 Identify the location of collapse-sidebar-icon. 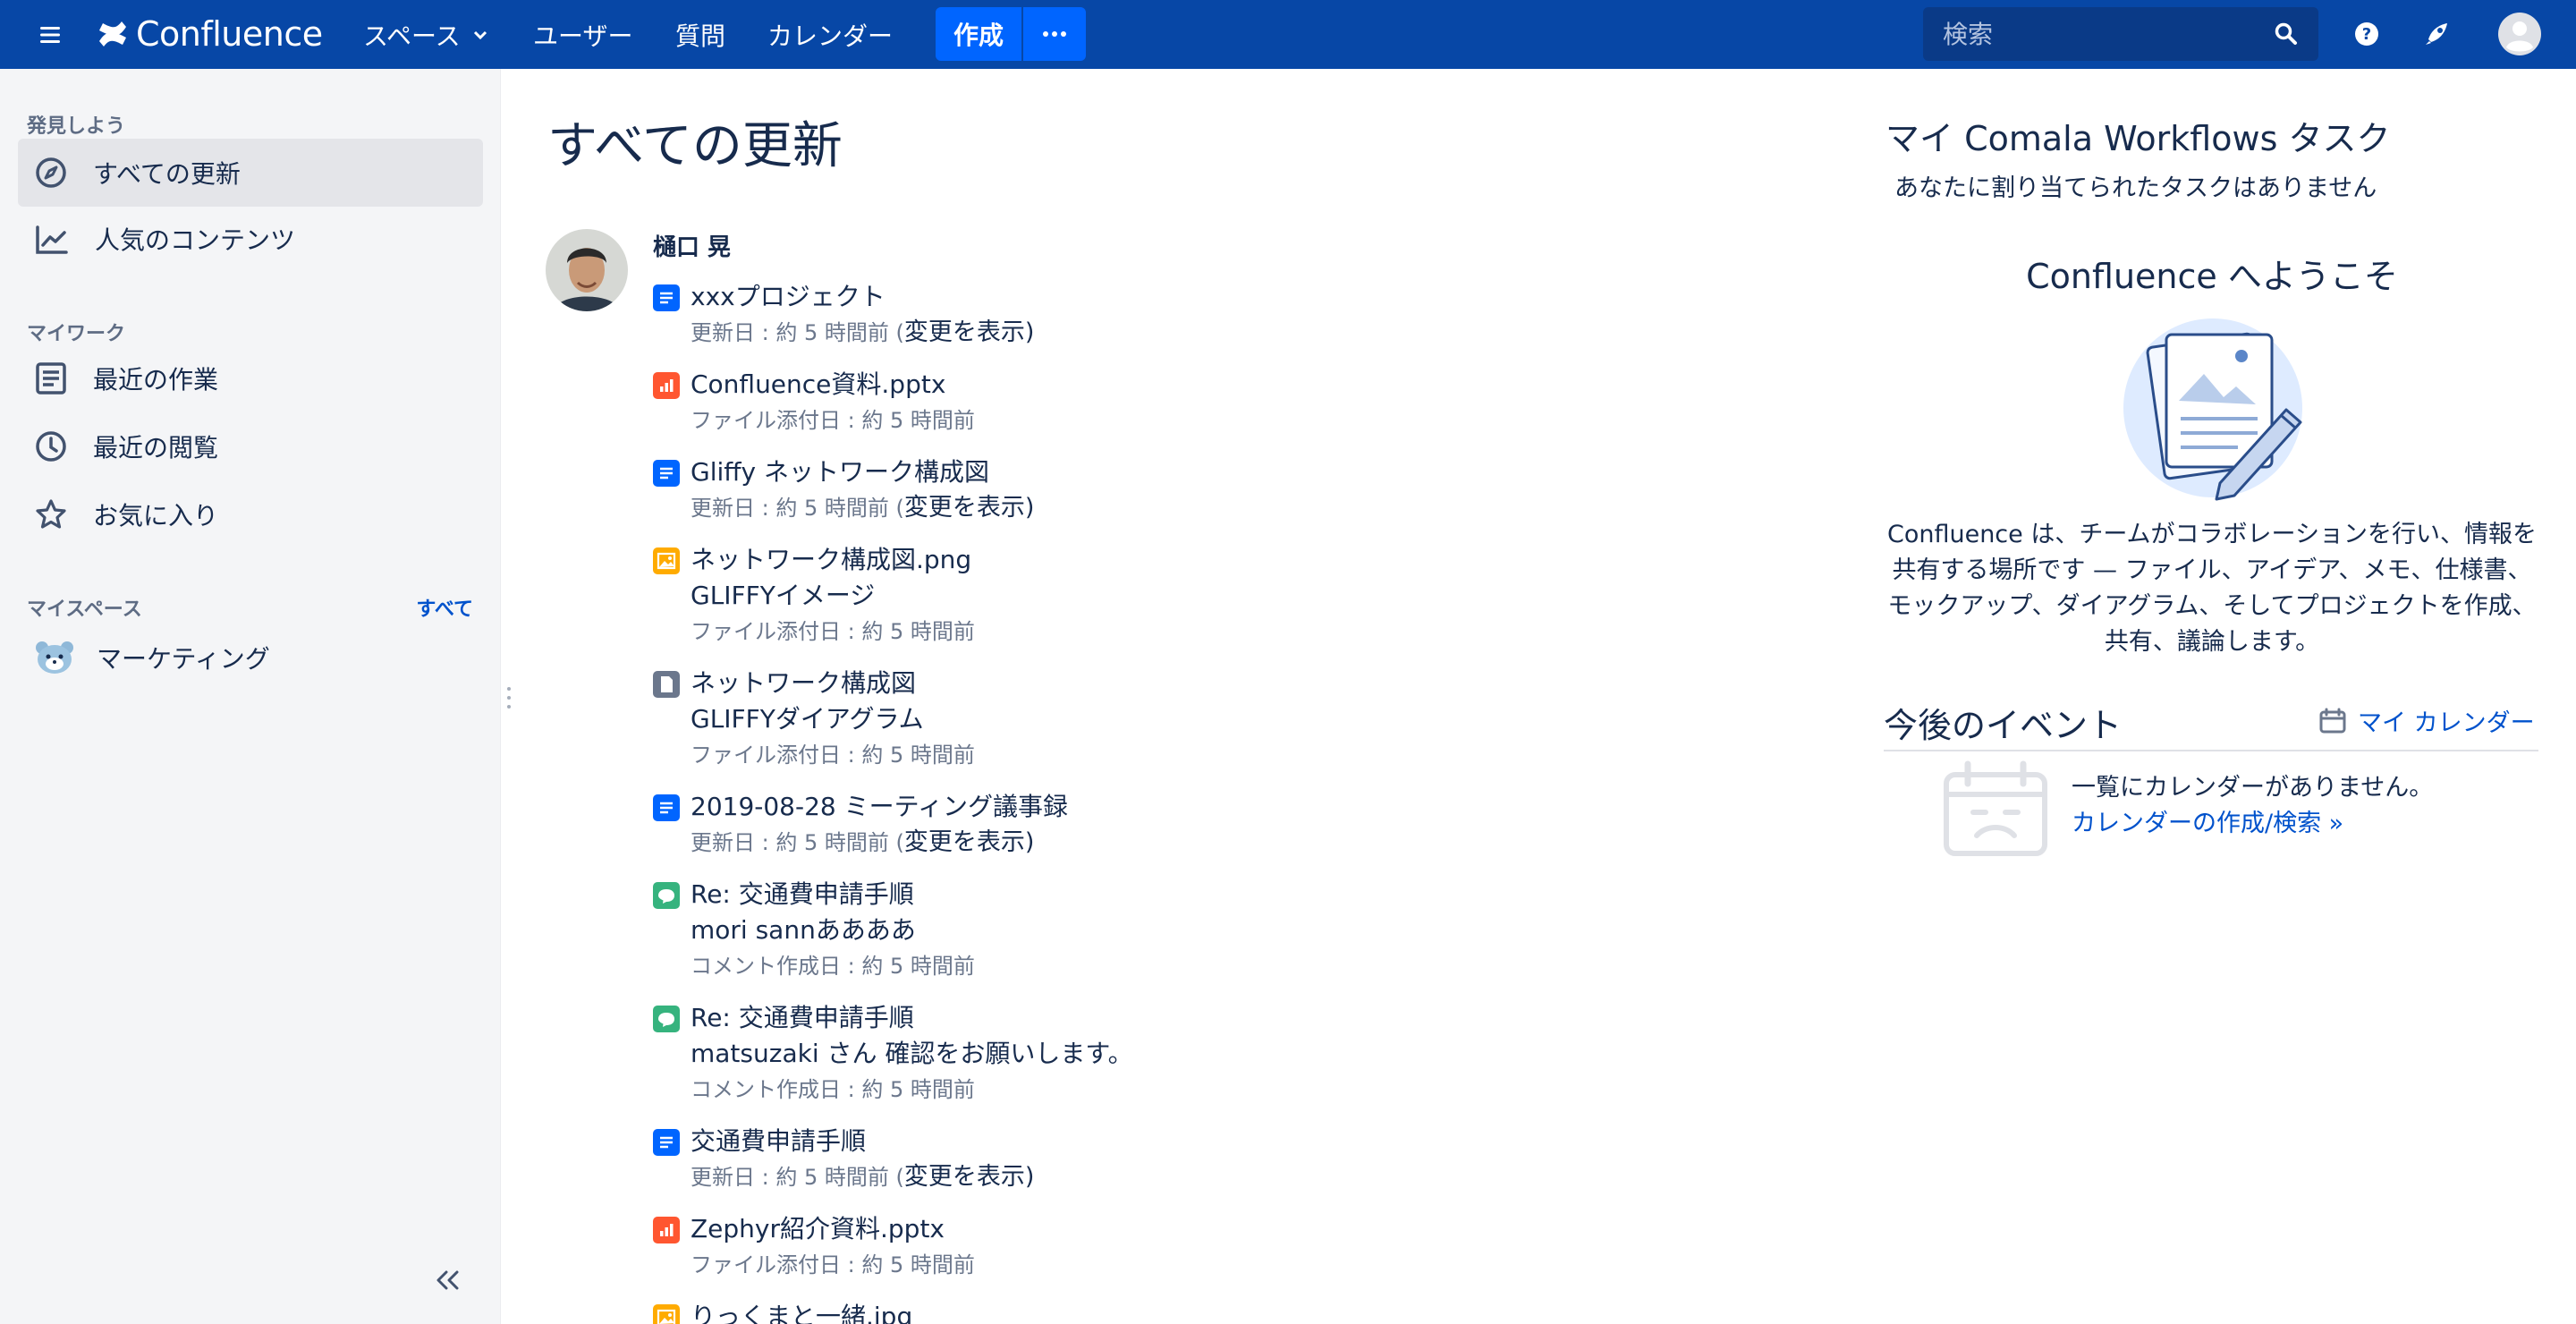
(448, 1280).